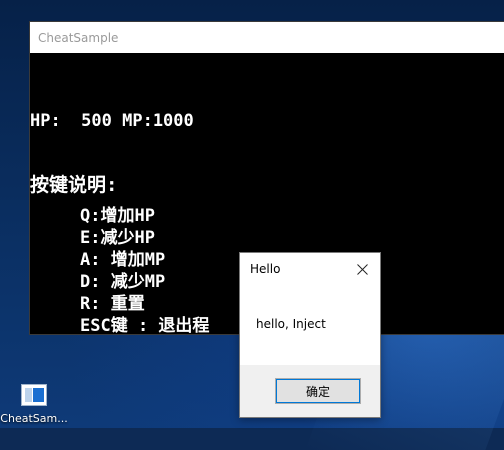 The height and width of the screenshot is (450, 504). Describe the element at coordinates (318, 391) in the screenshot. I see `ok-button: 确定` at that location.